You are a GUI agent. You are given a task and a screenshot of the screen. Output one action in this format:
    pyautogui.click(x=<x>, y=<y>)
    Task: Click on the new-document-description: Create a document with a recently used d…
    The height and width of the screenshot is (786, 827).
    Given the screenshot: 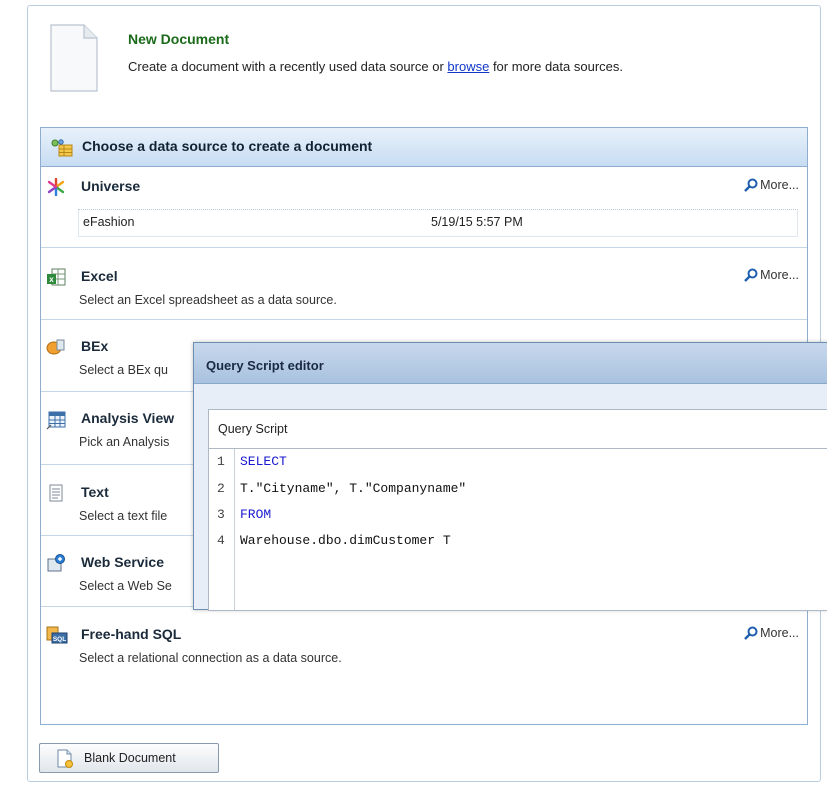 What is the action you would take?
    pyautogui.click(x=375, y=66)
    